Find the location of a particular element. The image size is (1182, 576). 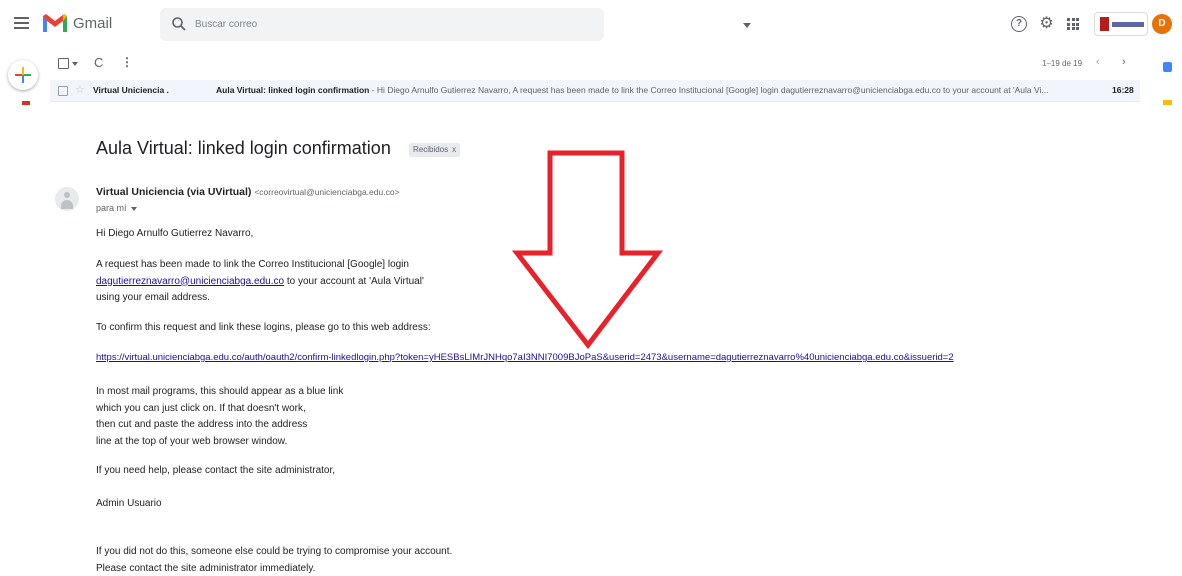

recipient-details: para mí is located at coordinates (116, 208).